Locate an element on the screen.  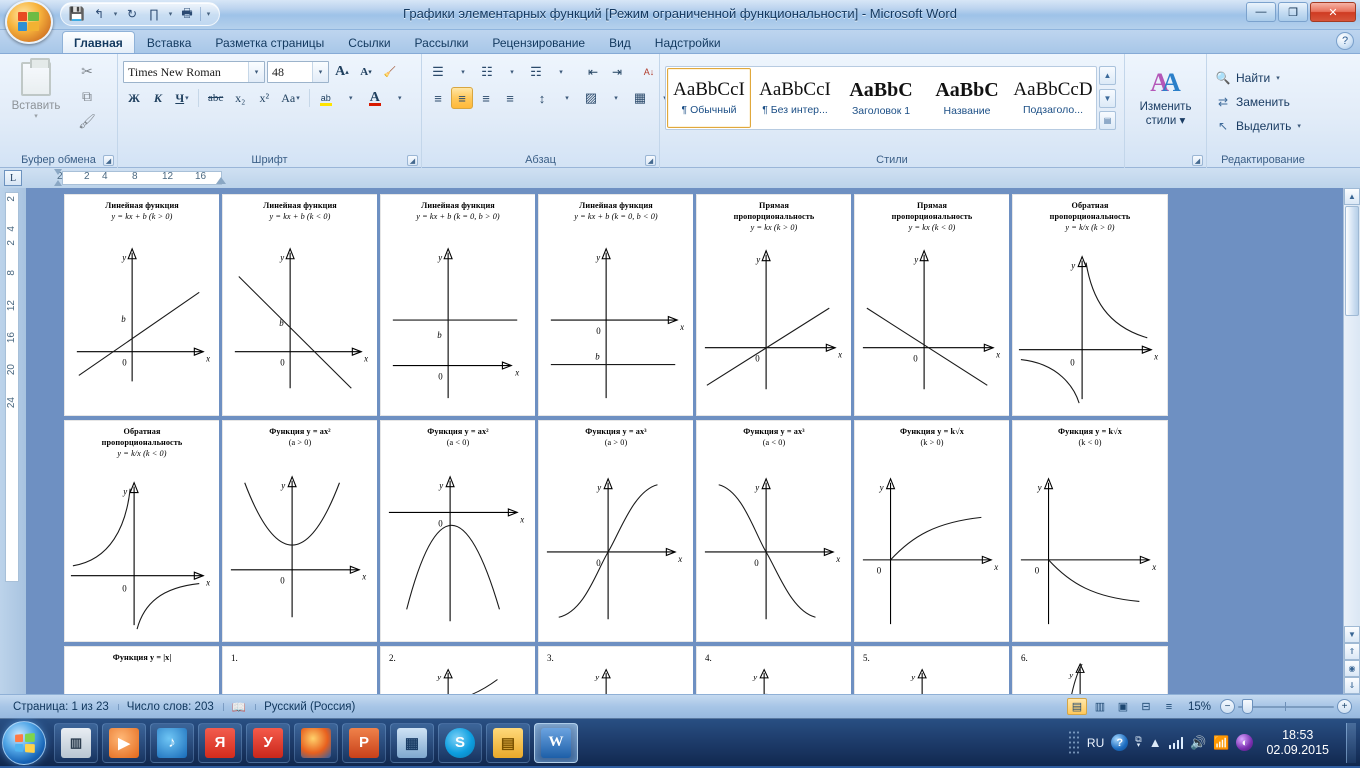
previous-page-icon: ⇑ is located at coordinates (1352, 651).